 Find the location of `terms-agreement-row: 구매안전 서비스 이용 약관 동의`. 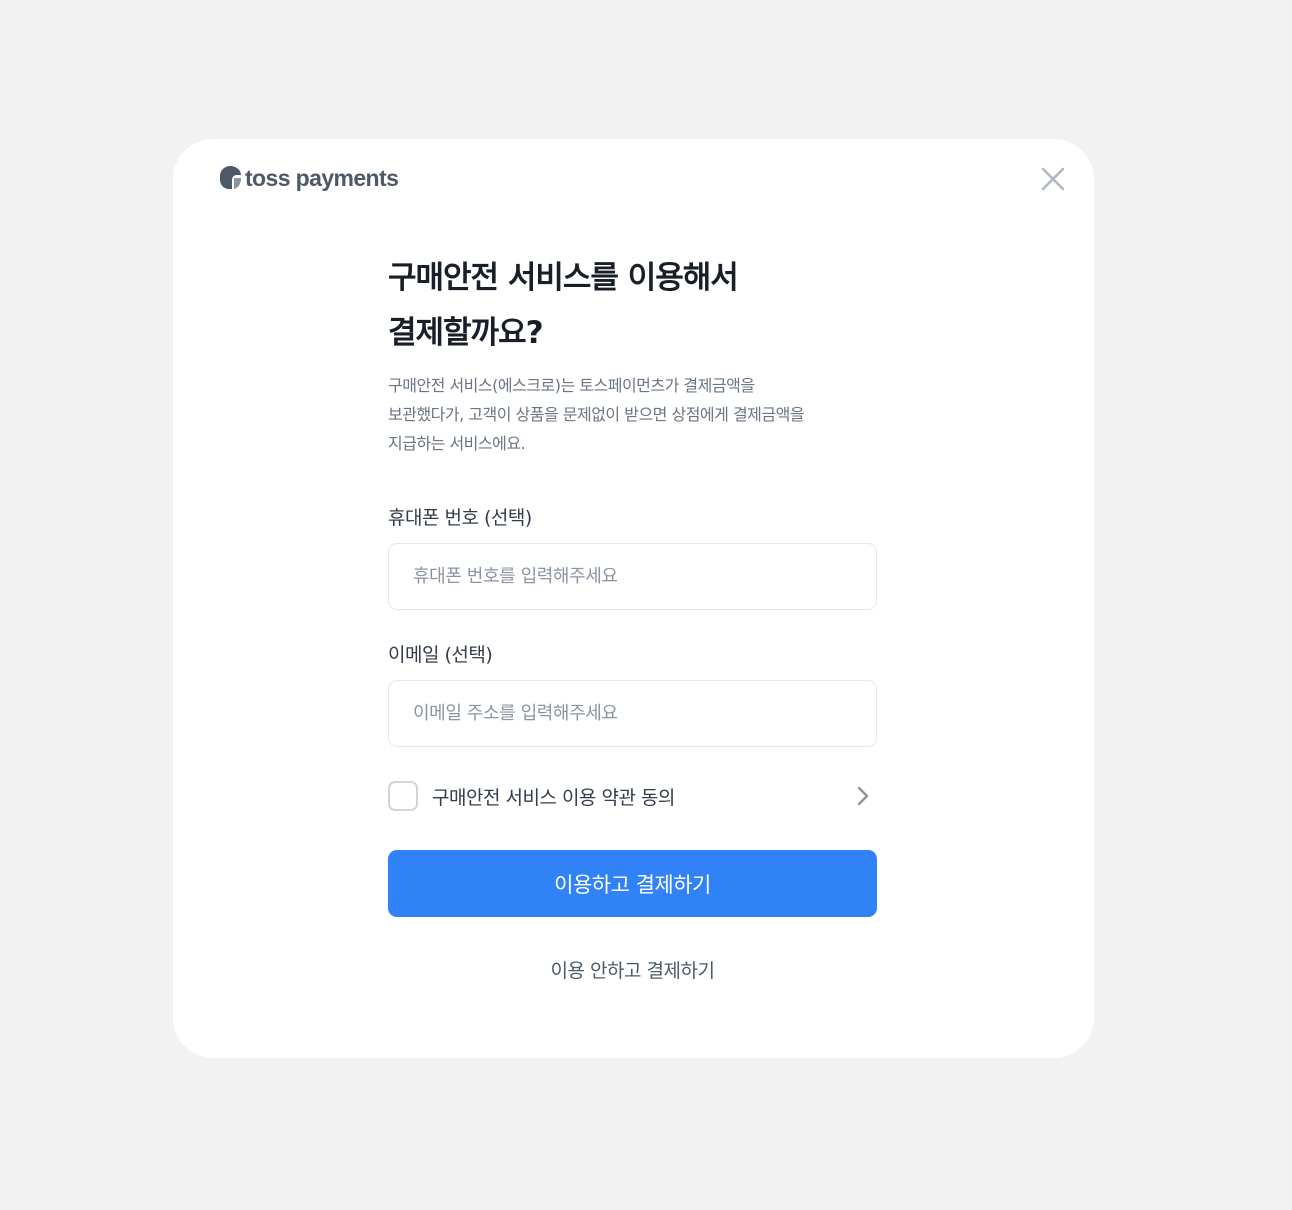

terms-agreement-row: 구매안전 서비스 이용 약관 동의 is located at coordinates (632, 796).